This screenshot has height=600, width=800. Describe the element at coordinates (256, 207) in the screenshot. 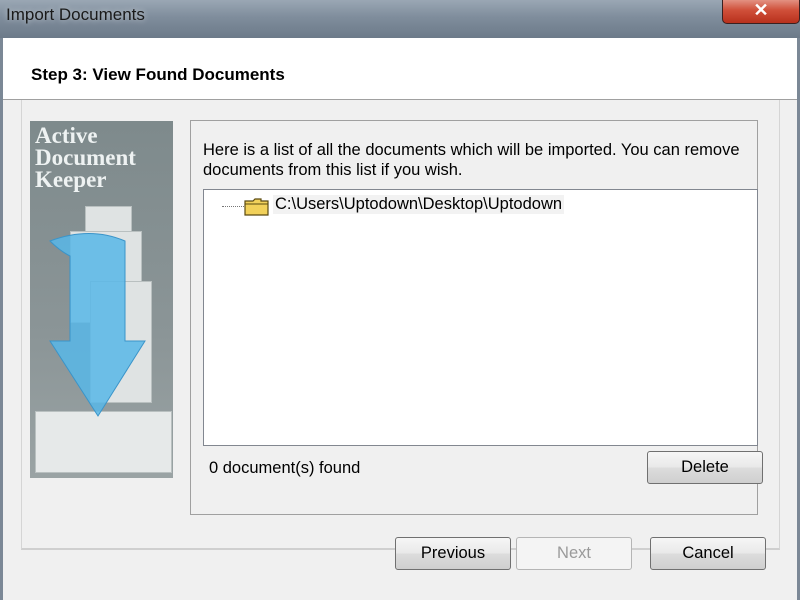

I see `folder-icon` at that location.